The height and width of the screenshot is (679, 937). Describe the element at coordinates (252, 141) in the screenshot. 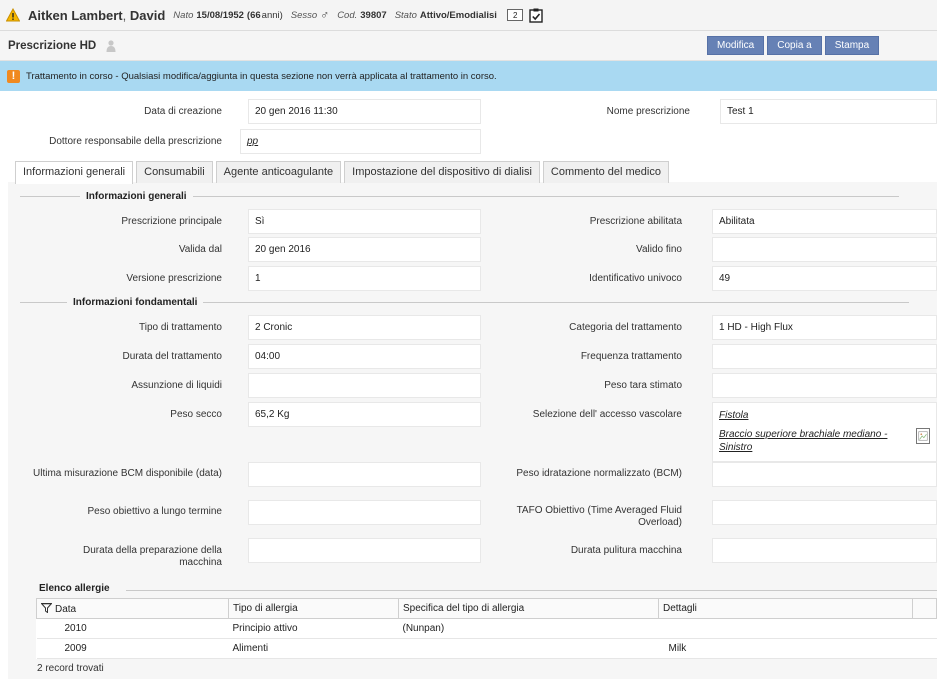

I see `doctor-link: pp` at that location.